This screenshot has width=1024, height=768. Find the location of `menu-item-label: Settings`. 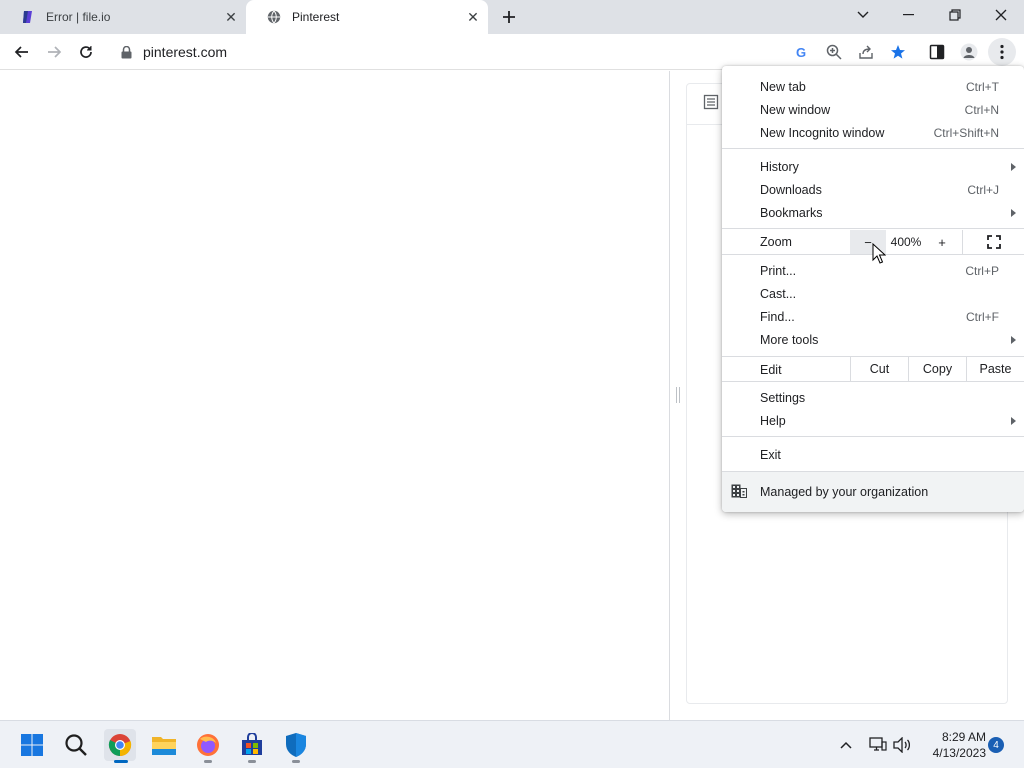

menu-item-label: Settings is located at coordinates (783, 397).